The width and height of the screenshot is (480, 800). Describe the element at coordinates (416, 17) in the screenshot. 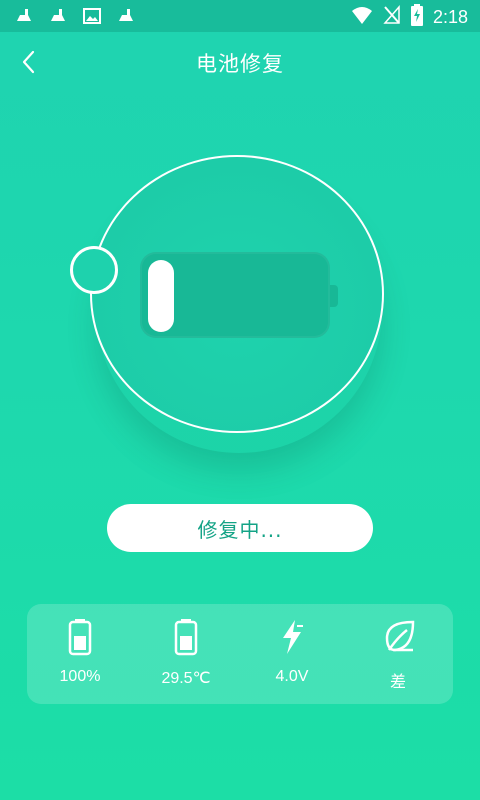

I see `battery-charging-icon` at that location.